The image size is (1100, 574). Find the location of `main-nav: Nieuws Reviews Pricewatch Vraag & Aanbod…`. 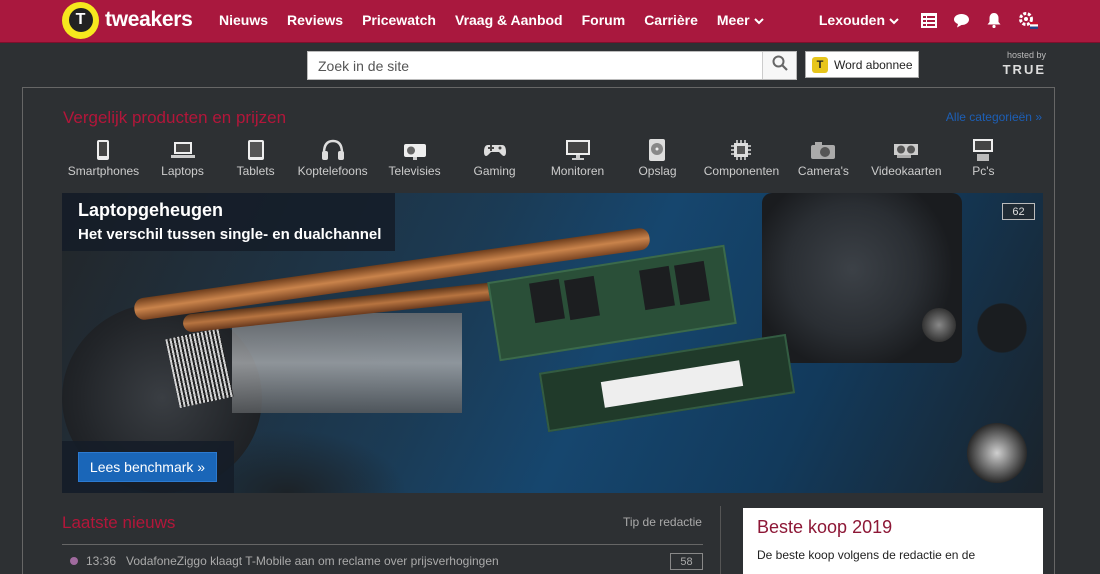

main-nav: Nieuws Reviews Pricewatch Vraag & Aanbod… is located at coordinates (501, 20).